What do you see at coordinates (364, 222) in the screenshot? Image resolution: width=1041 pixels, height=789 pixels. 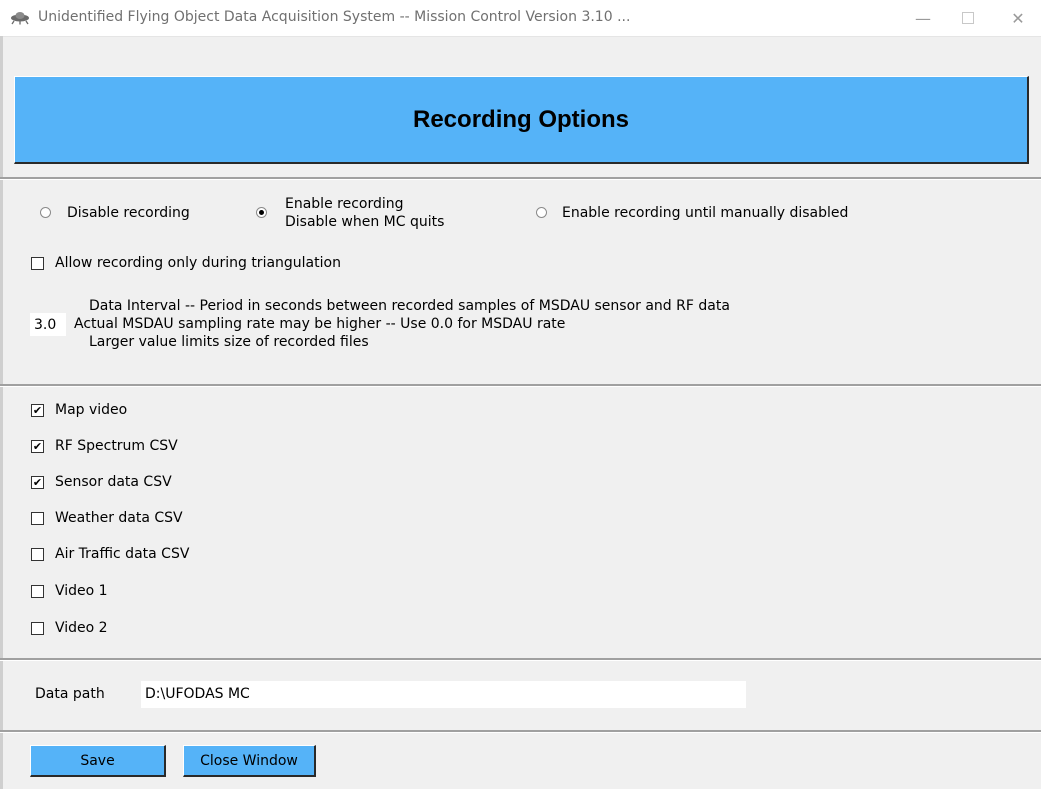 I see `radio-enable-until-quit-sublabel: Disable when MC quits` at bounding box center [364, 222].